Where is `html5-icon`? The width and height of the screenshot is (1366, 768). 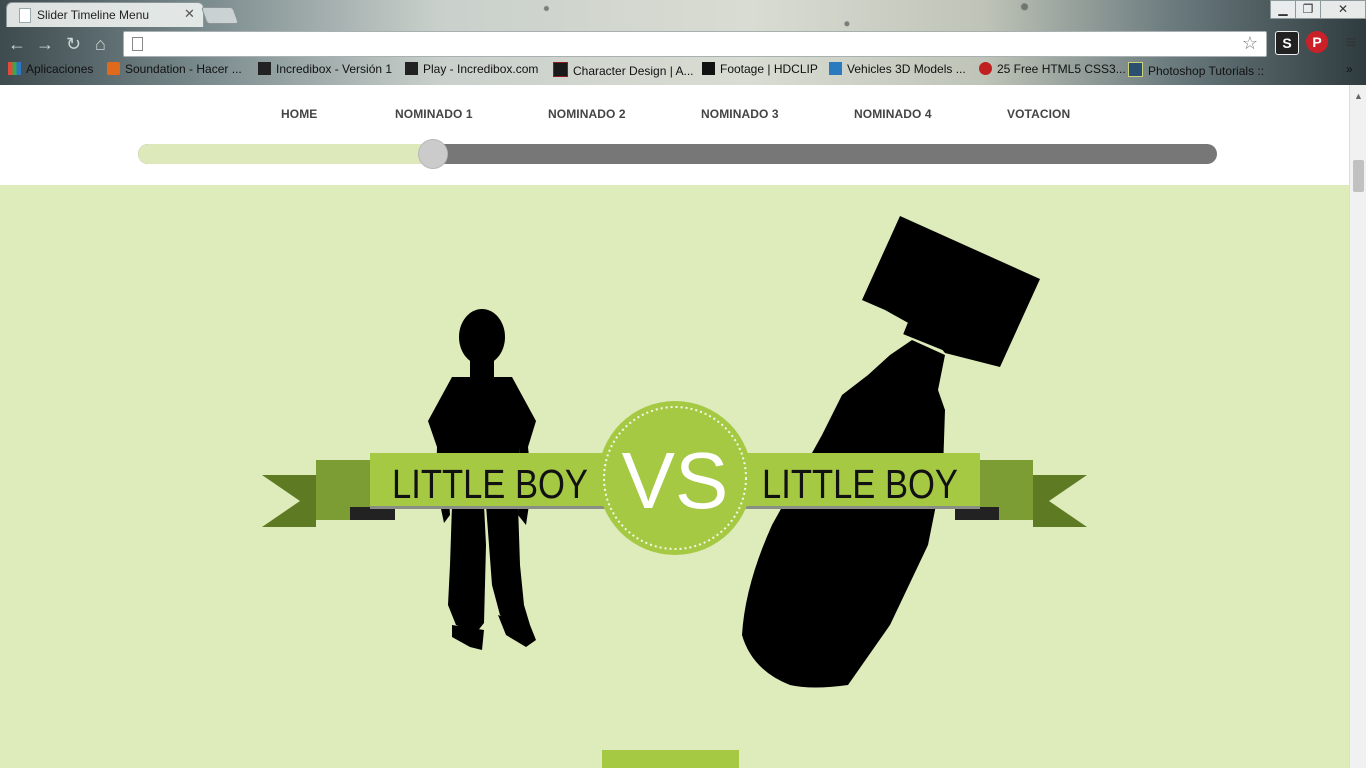
html5-icon is located at coordinates (985, 68).